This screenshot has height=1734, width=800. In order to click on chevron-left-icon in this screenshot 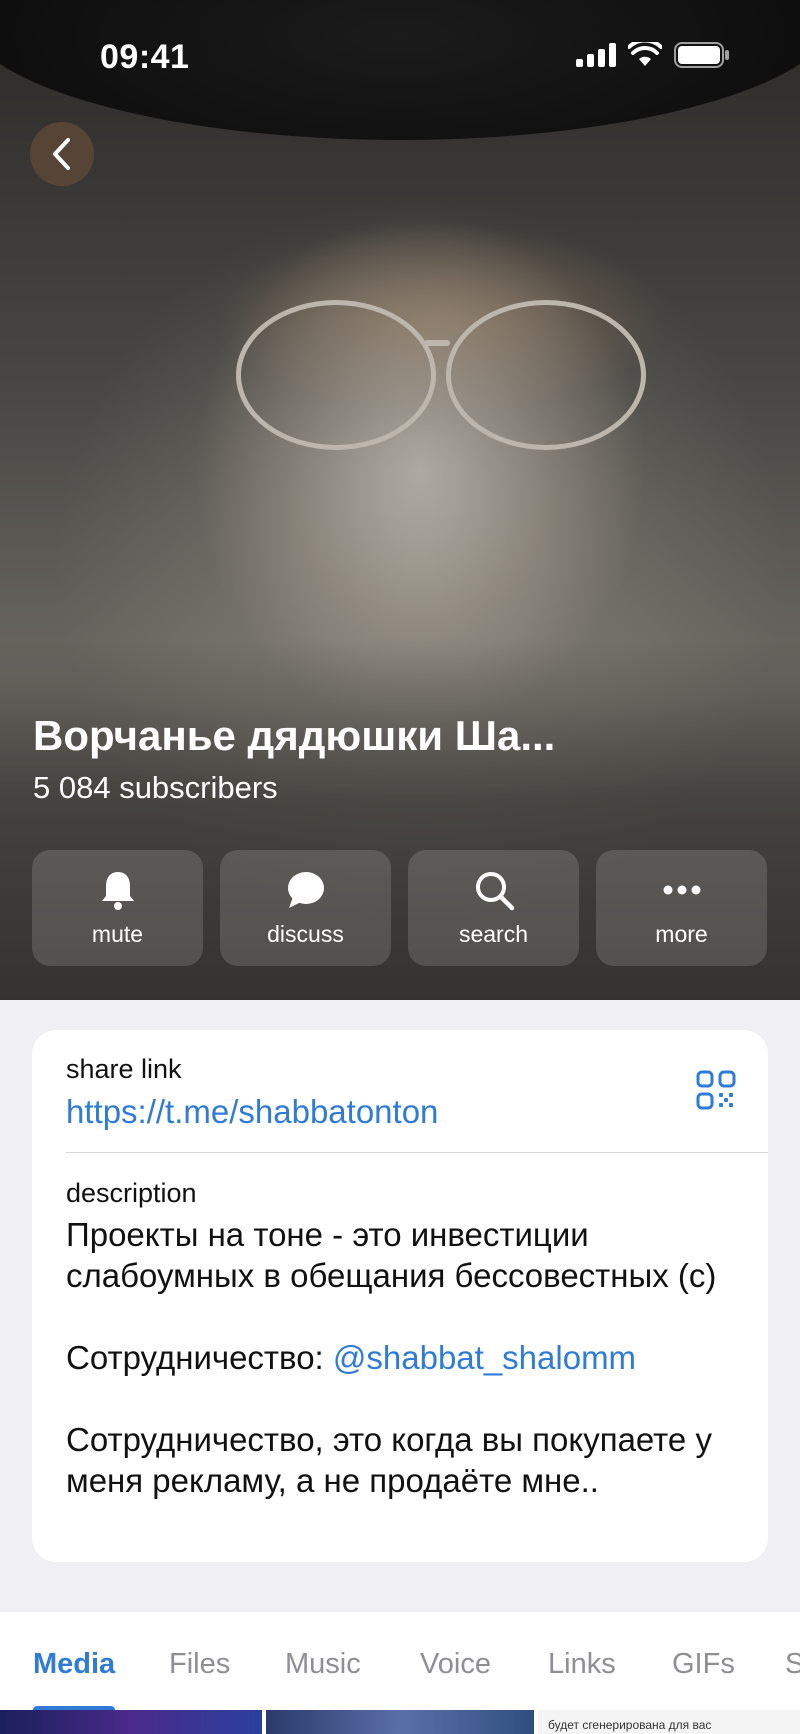, I will do `click(61, 154)`.